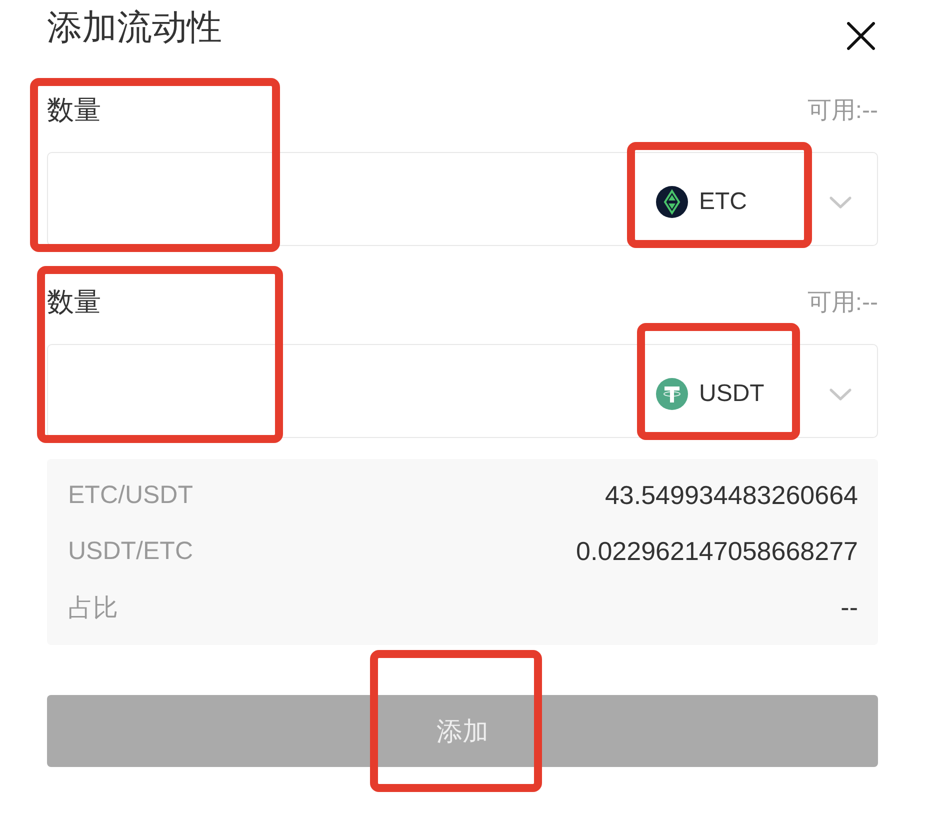 The height and width of the screenshot is (820, 926). What do you see at coordinates (710, 394) in the screenshot?
I see `token-selector: USDT` at bounding box center [710, 394].